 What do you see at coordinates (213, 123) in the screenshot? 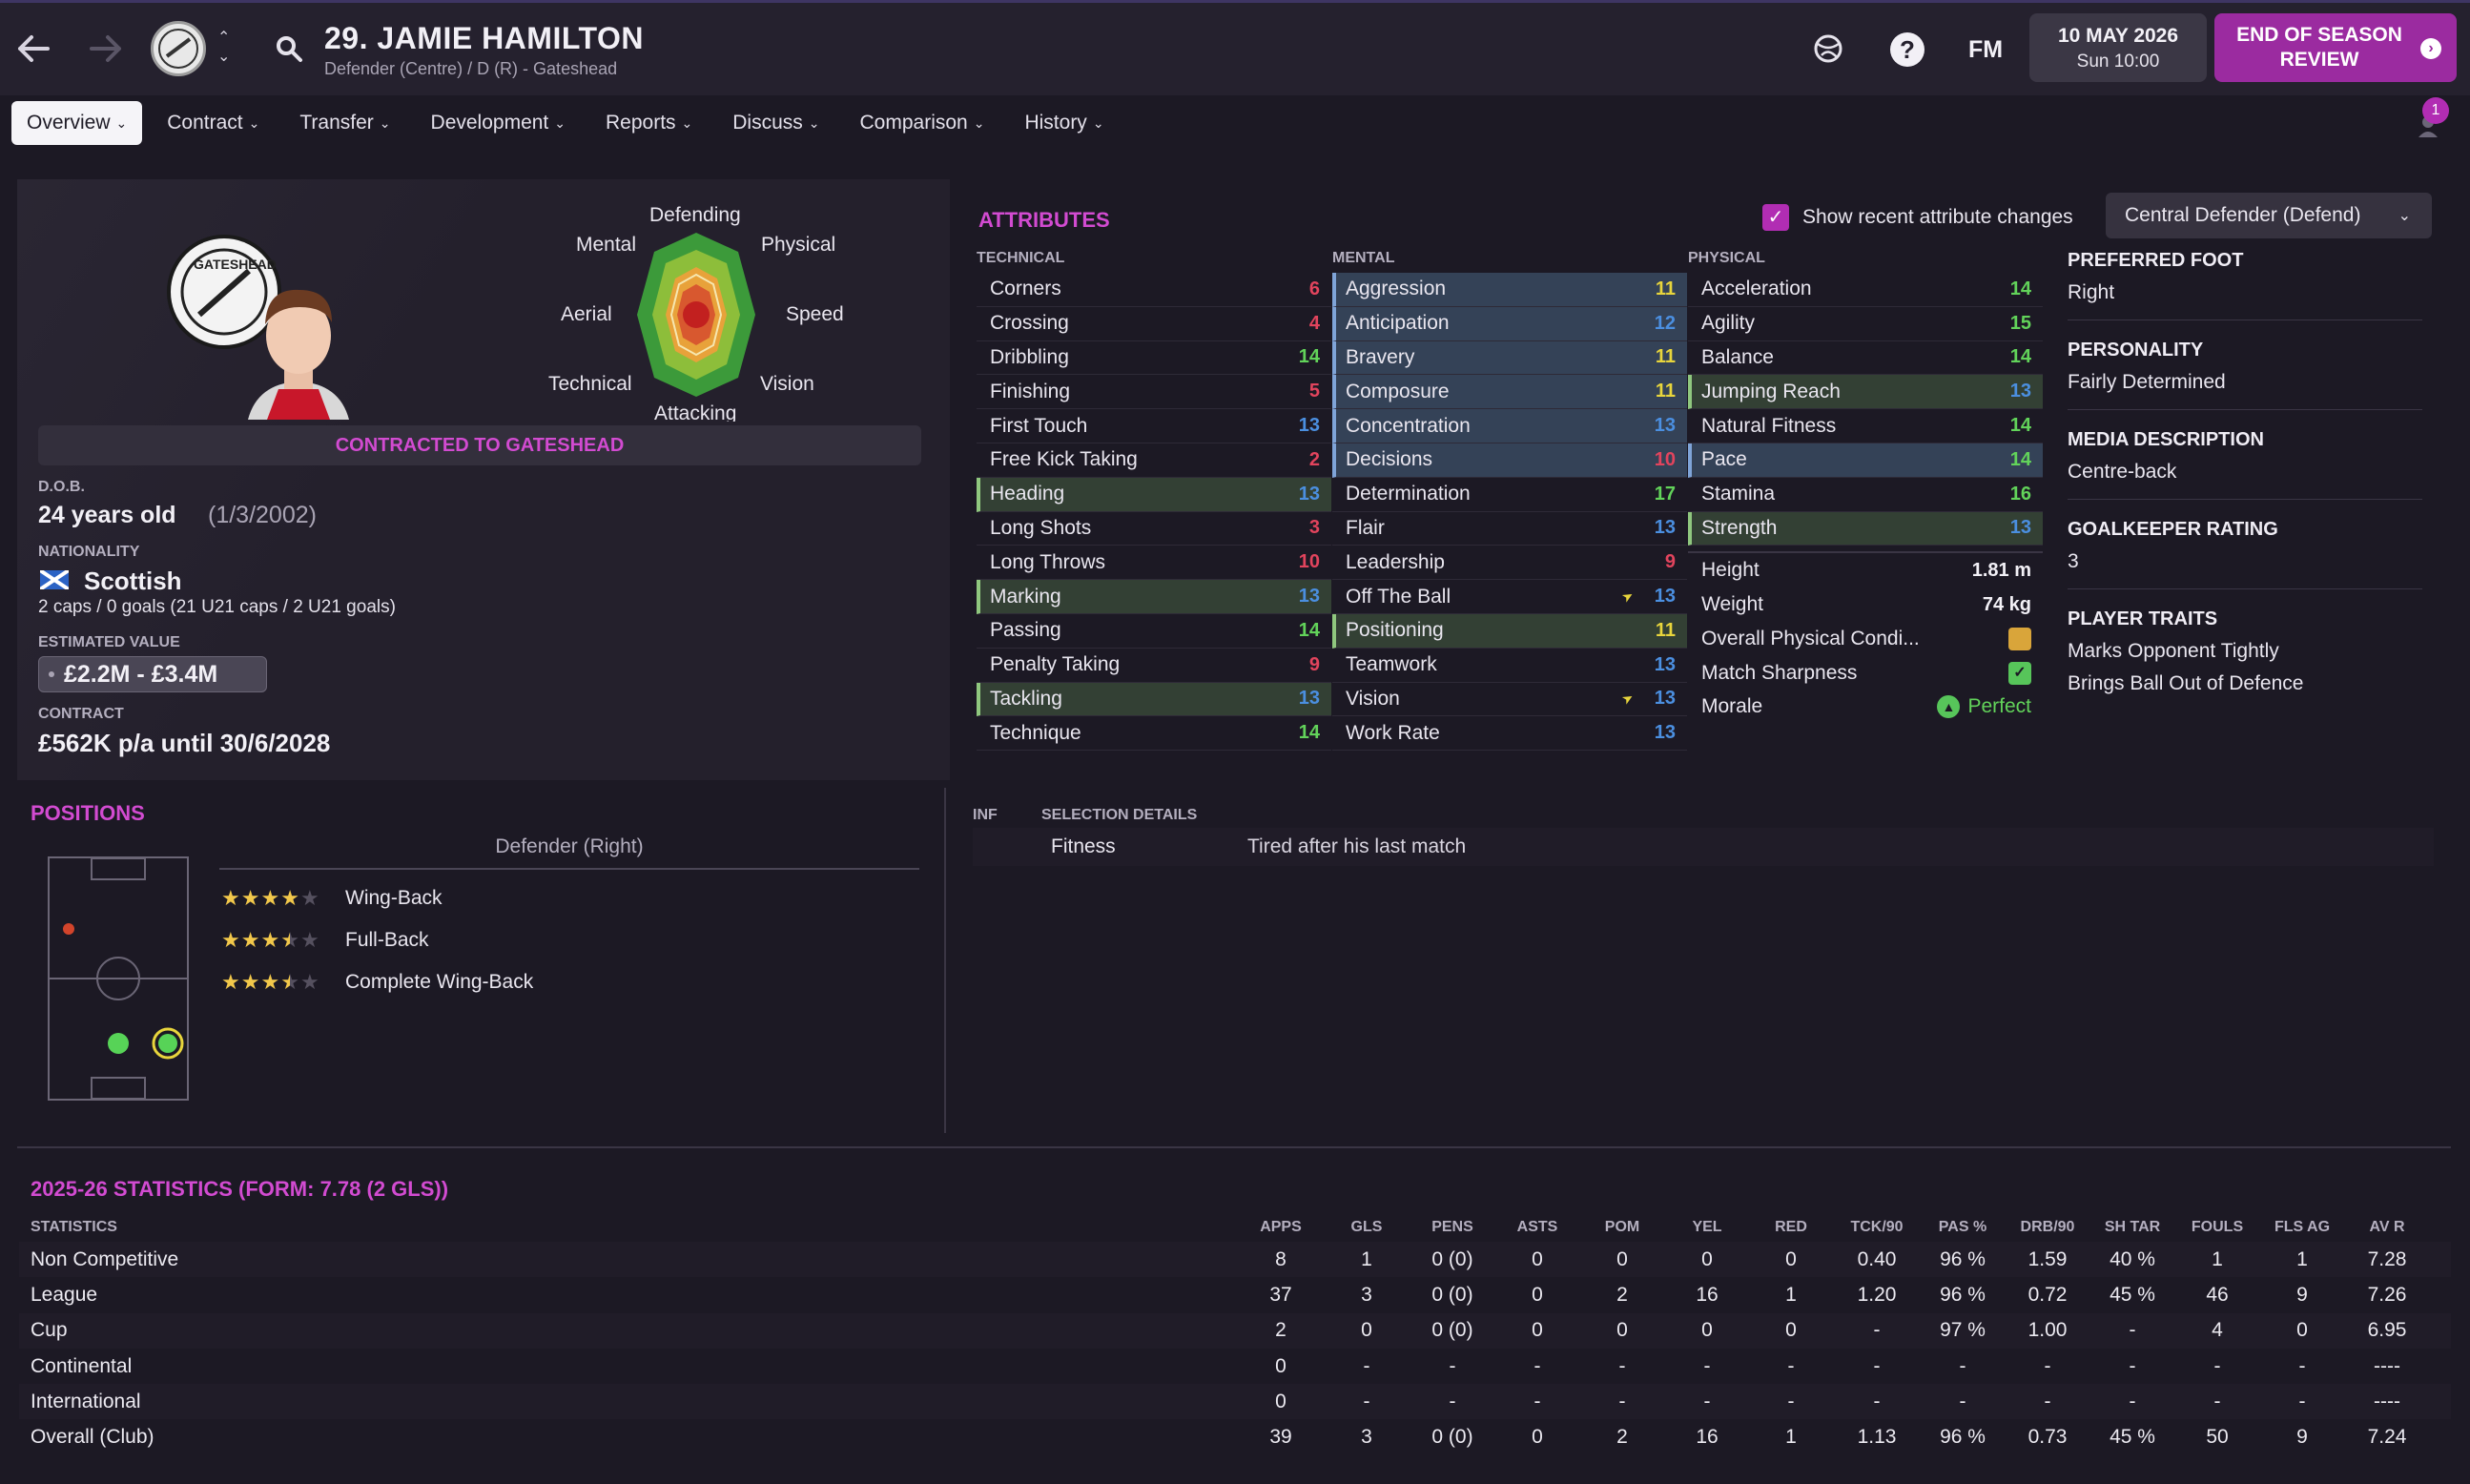
I see `tab-contract: Contract ⌄` at bounding box center [213, 123].